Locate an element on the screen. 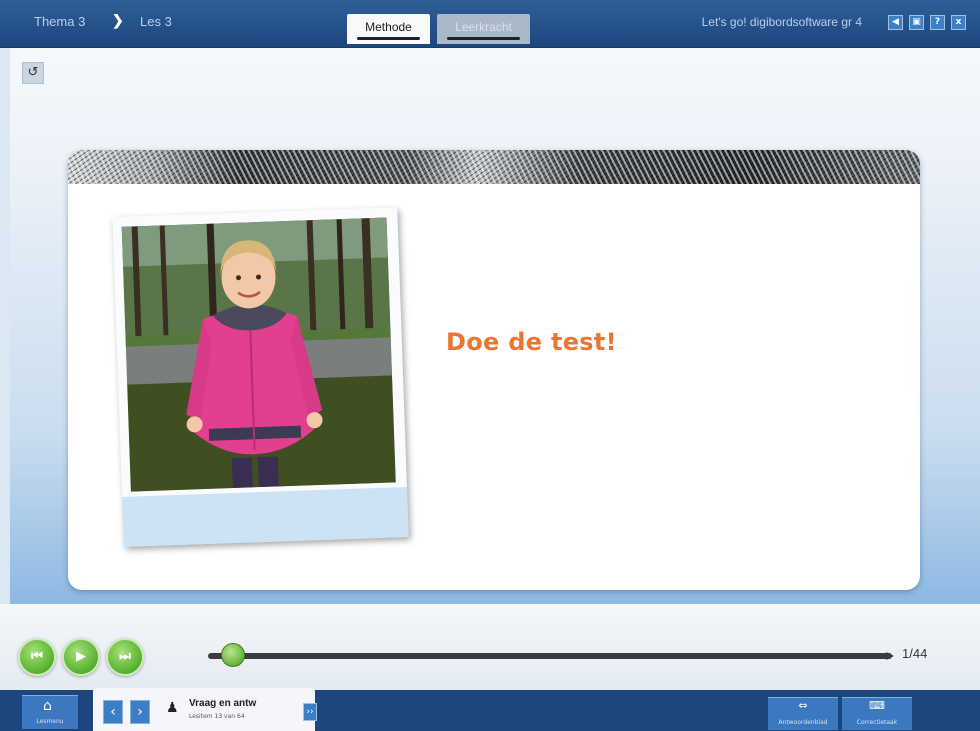  previous-button: ⏮ is located at coordinates (37, 657).